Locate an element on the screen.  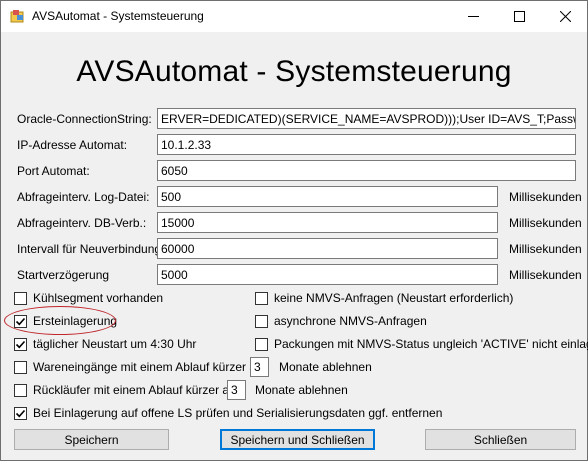
oracle-connection-label: Oracle-ConnectionString: is located at coordinates (84, 119).